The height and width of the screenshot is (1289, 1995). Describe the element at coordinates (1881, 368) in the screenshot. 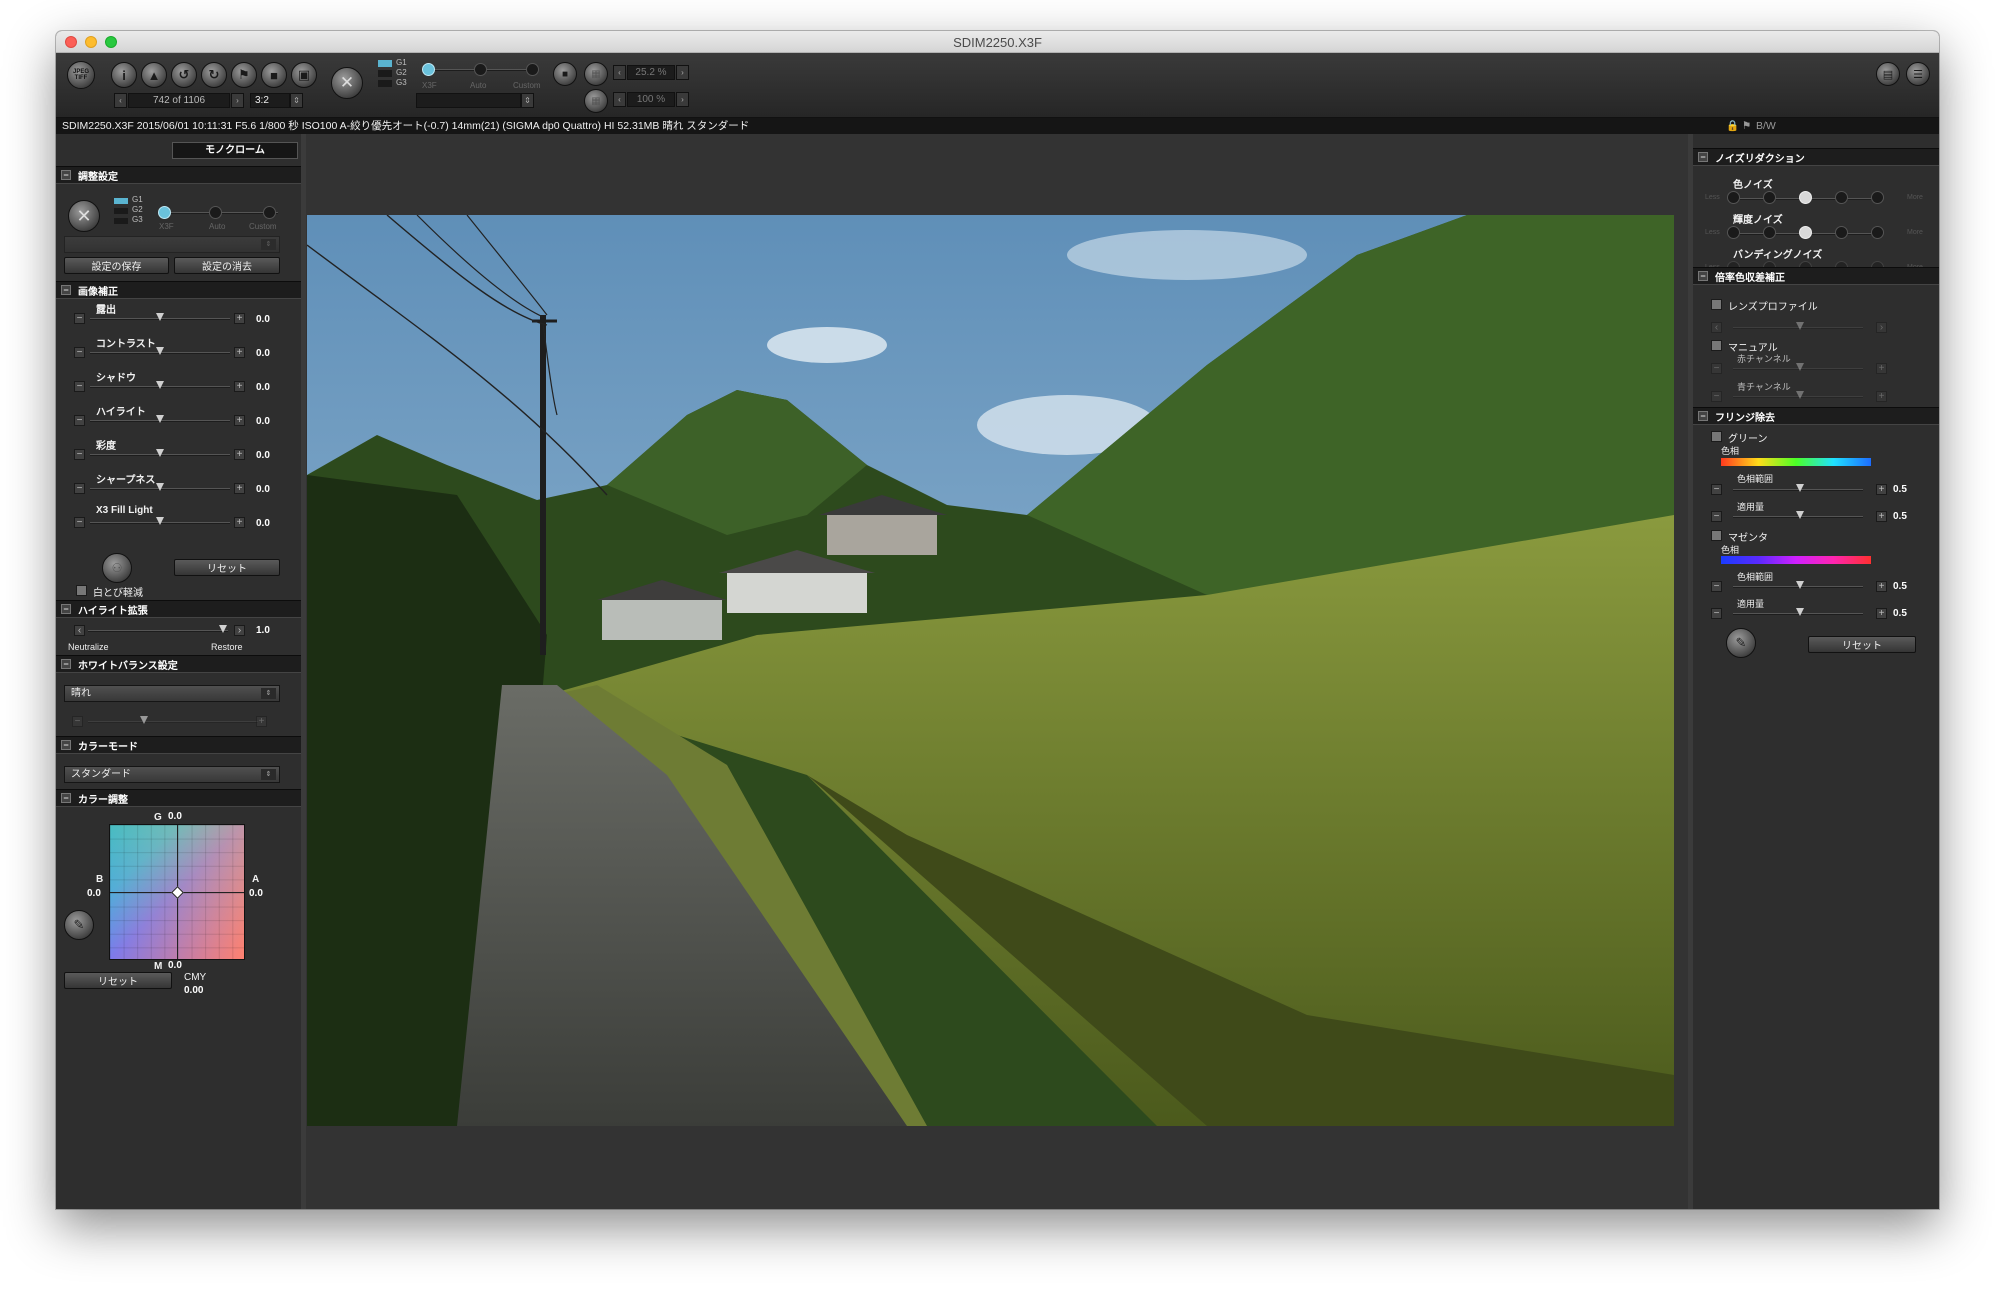

I see `red-plus-button: +` at that location.